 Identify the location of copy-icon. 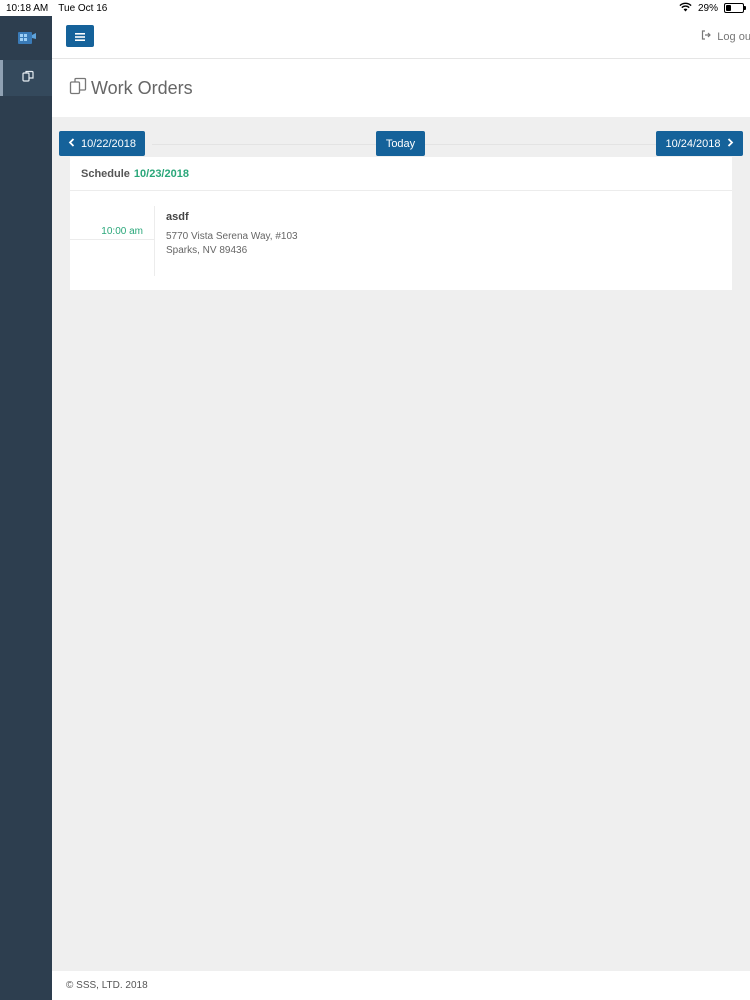
(78, 88).